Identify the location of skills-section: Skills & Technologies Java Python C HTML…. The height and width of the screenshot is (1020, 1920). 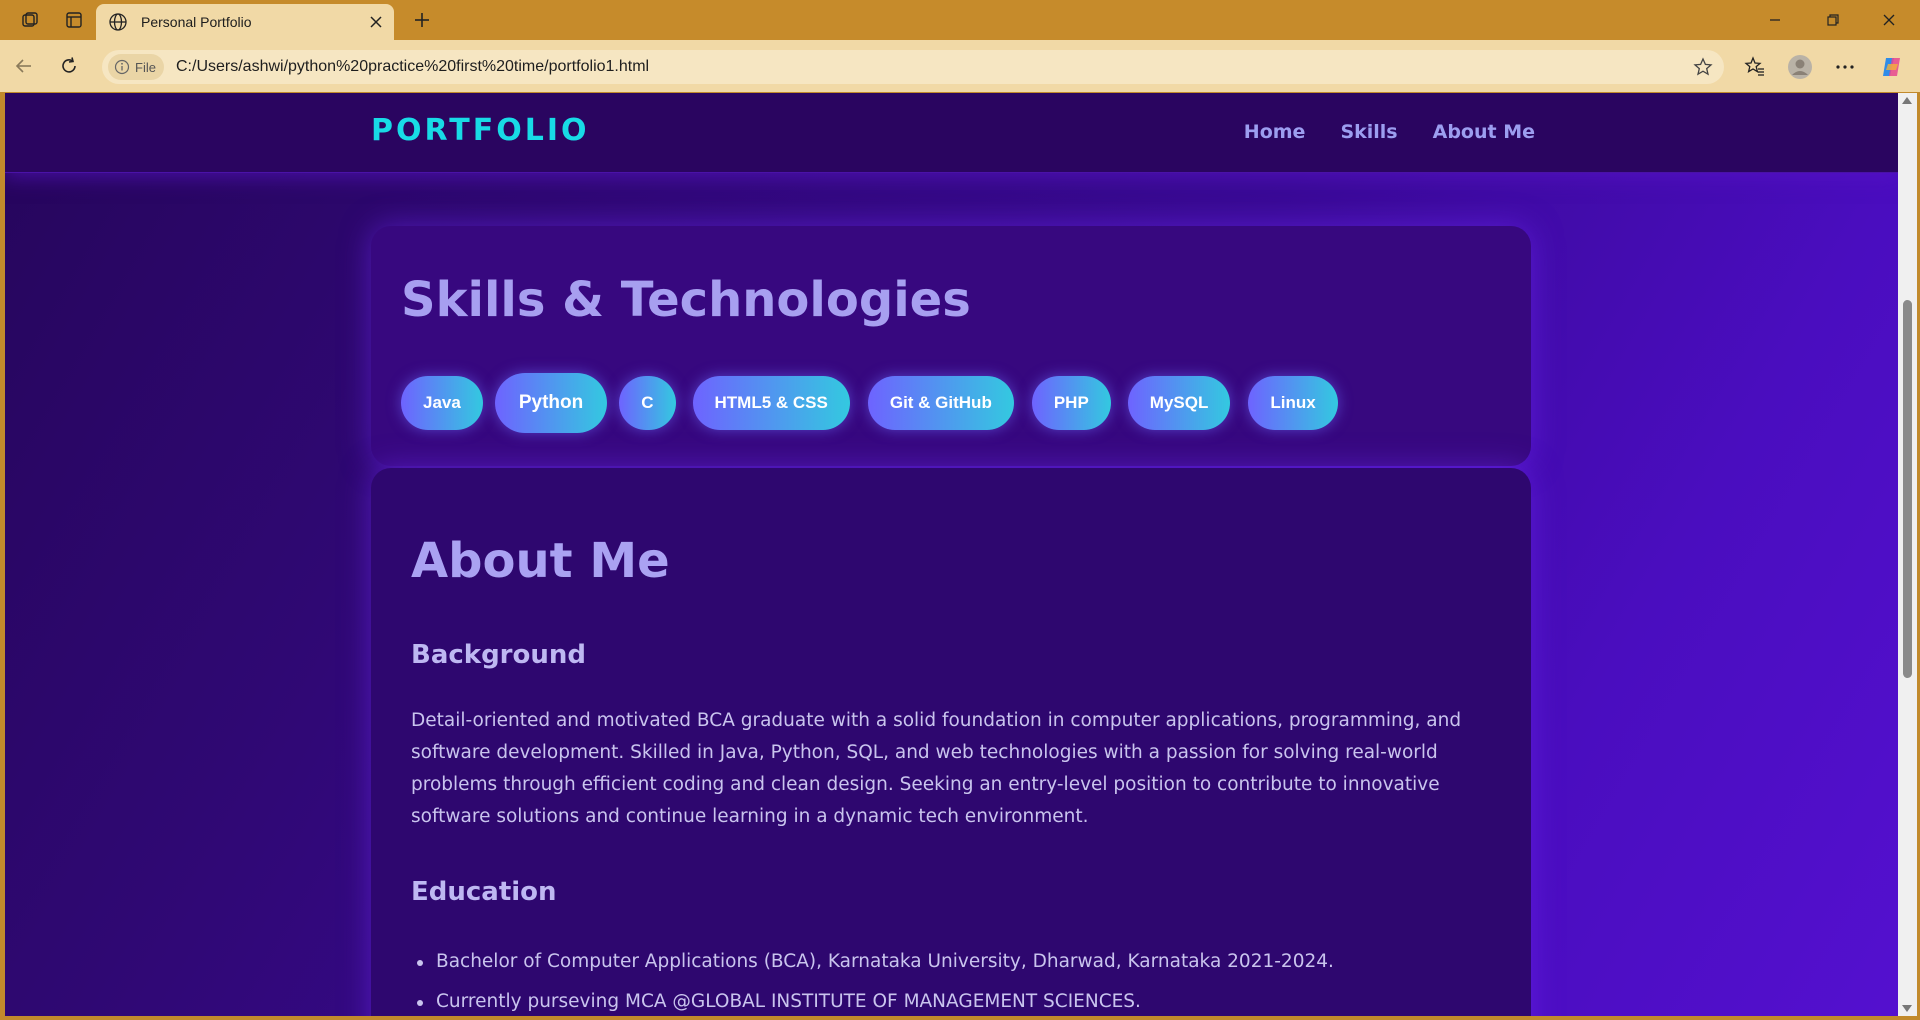
(951, 346).